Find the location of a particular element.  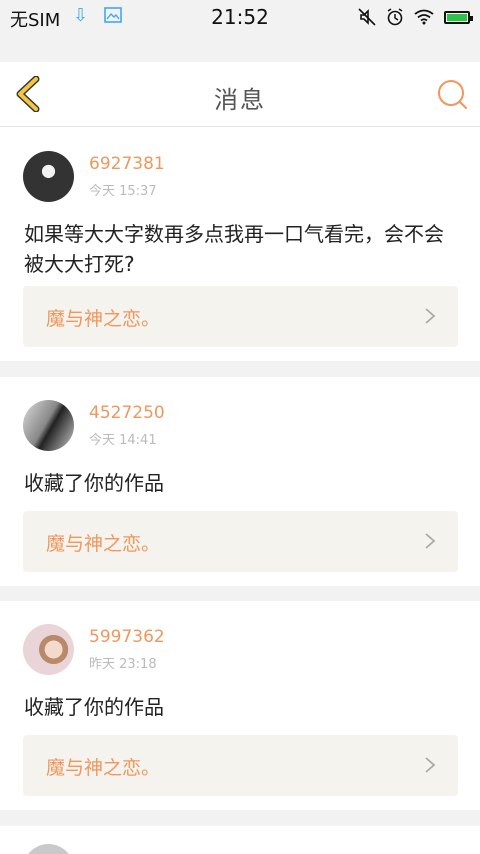

username: 4527250 is located at coordinates (127, 413).